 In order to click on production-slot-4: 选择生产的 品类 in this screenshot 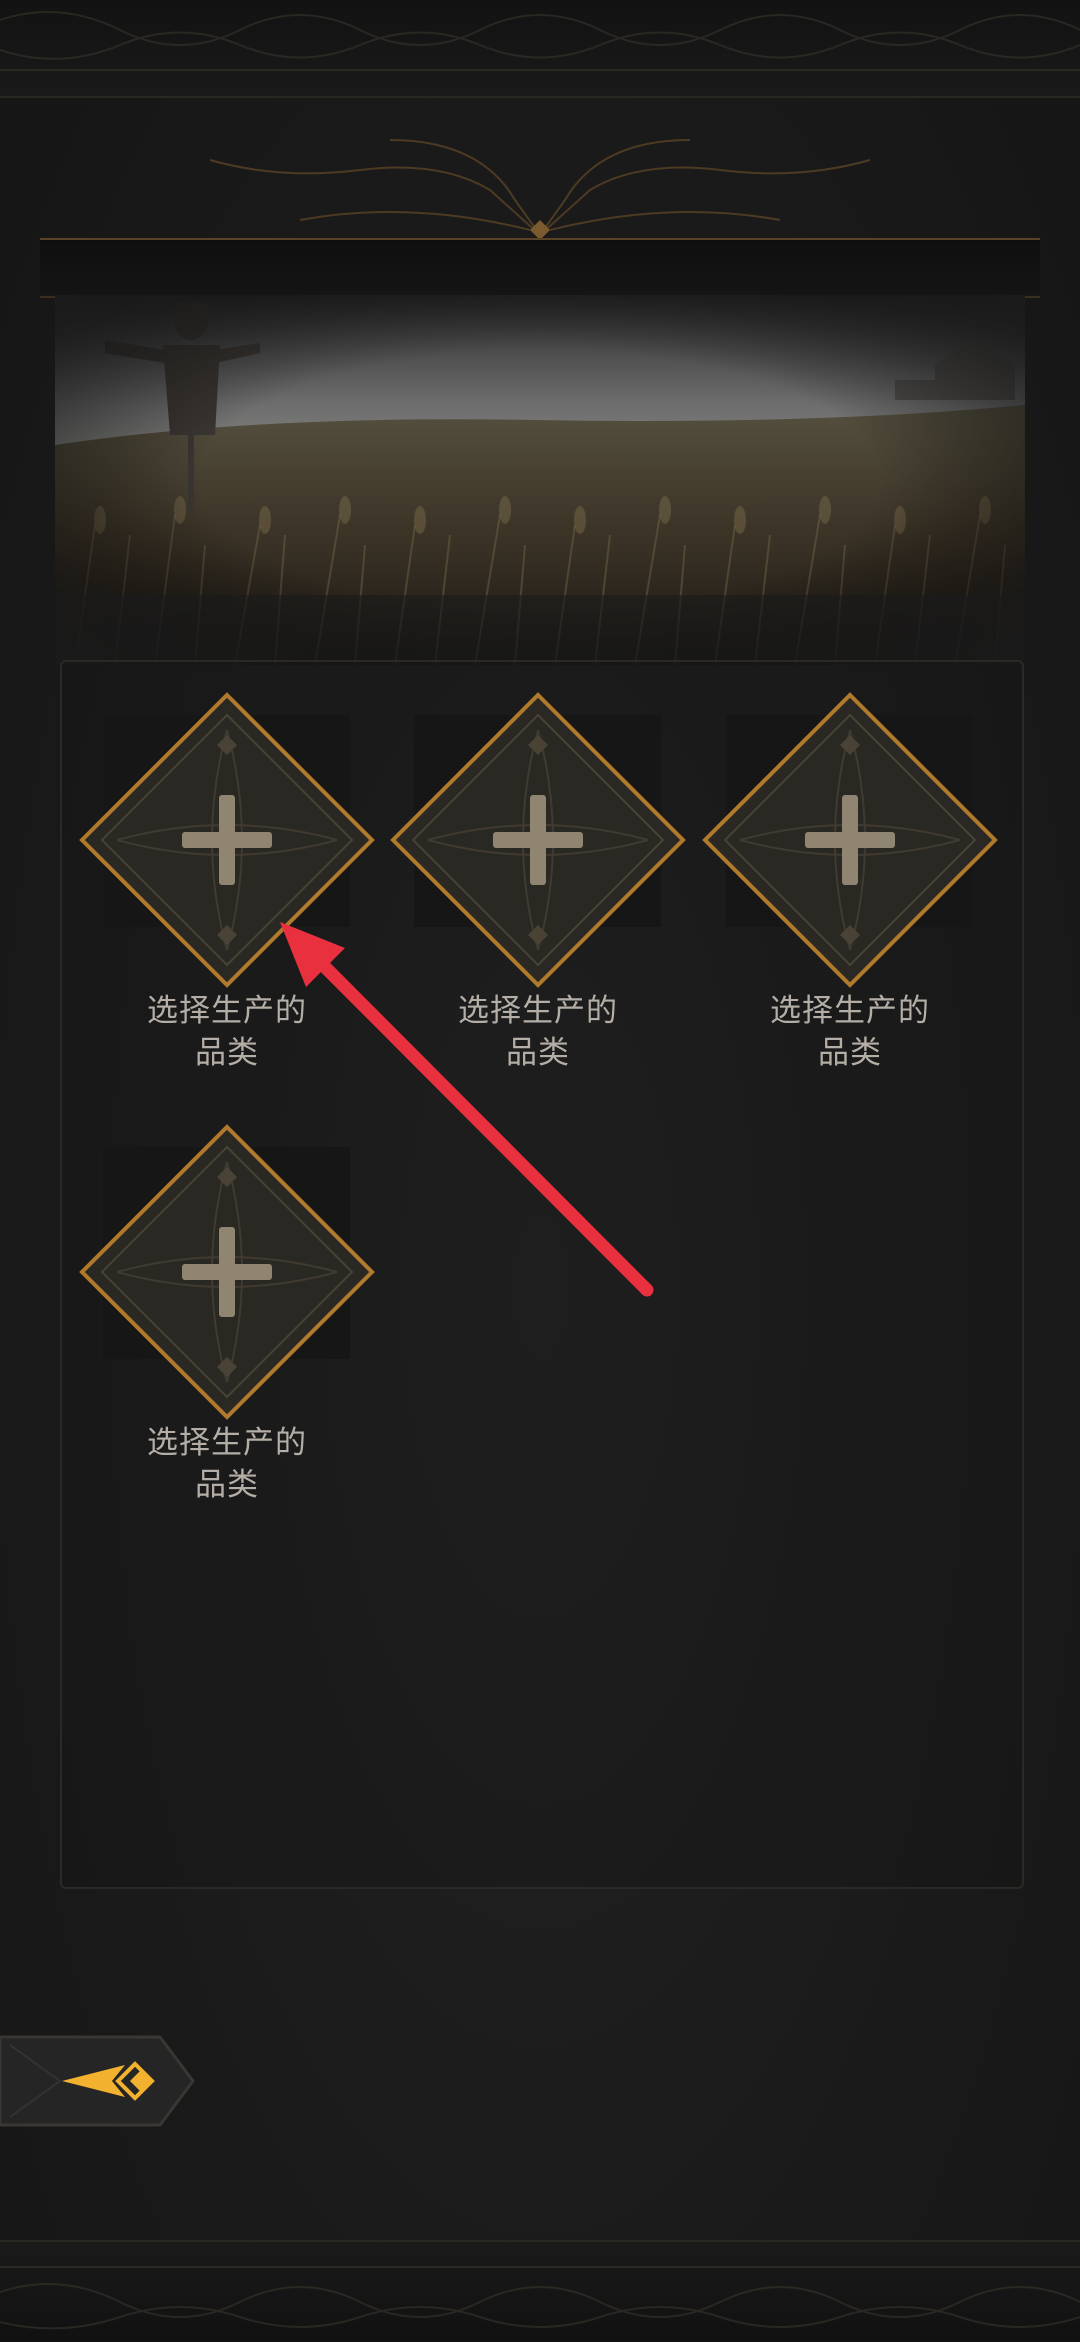, I will do `click(218, 1307)`.